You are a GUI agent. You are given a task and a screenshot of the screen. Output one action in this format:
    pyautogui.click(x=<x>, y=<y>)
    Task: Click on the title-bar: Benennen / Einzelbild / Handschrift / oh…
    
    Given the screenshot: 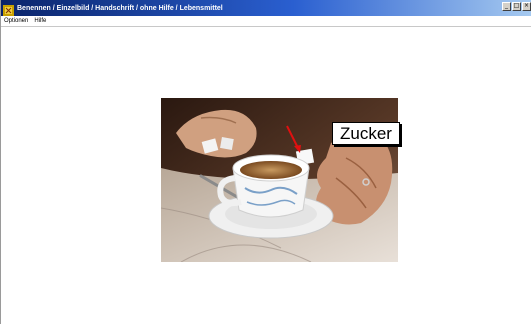 What is the action you would take?
    pyautogui.click(x=266, y=8)
    